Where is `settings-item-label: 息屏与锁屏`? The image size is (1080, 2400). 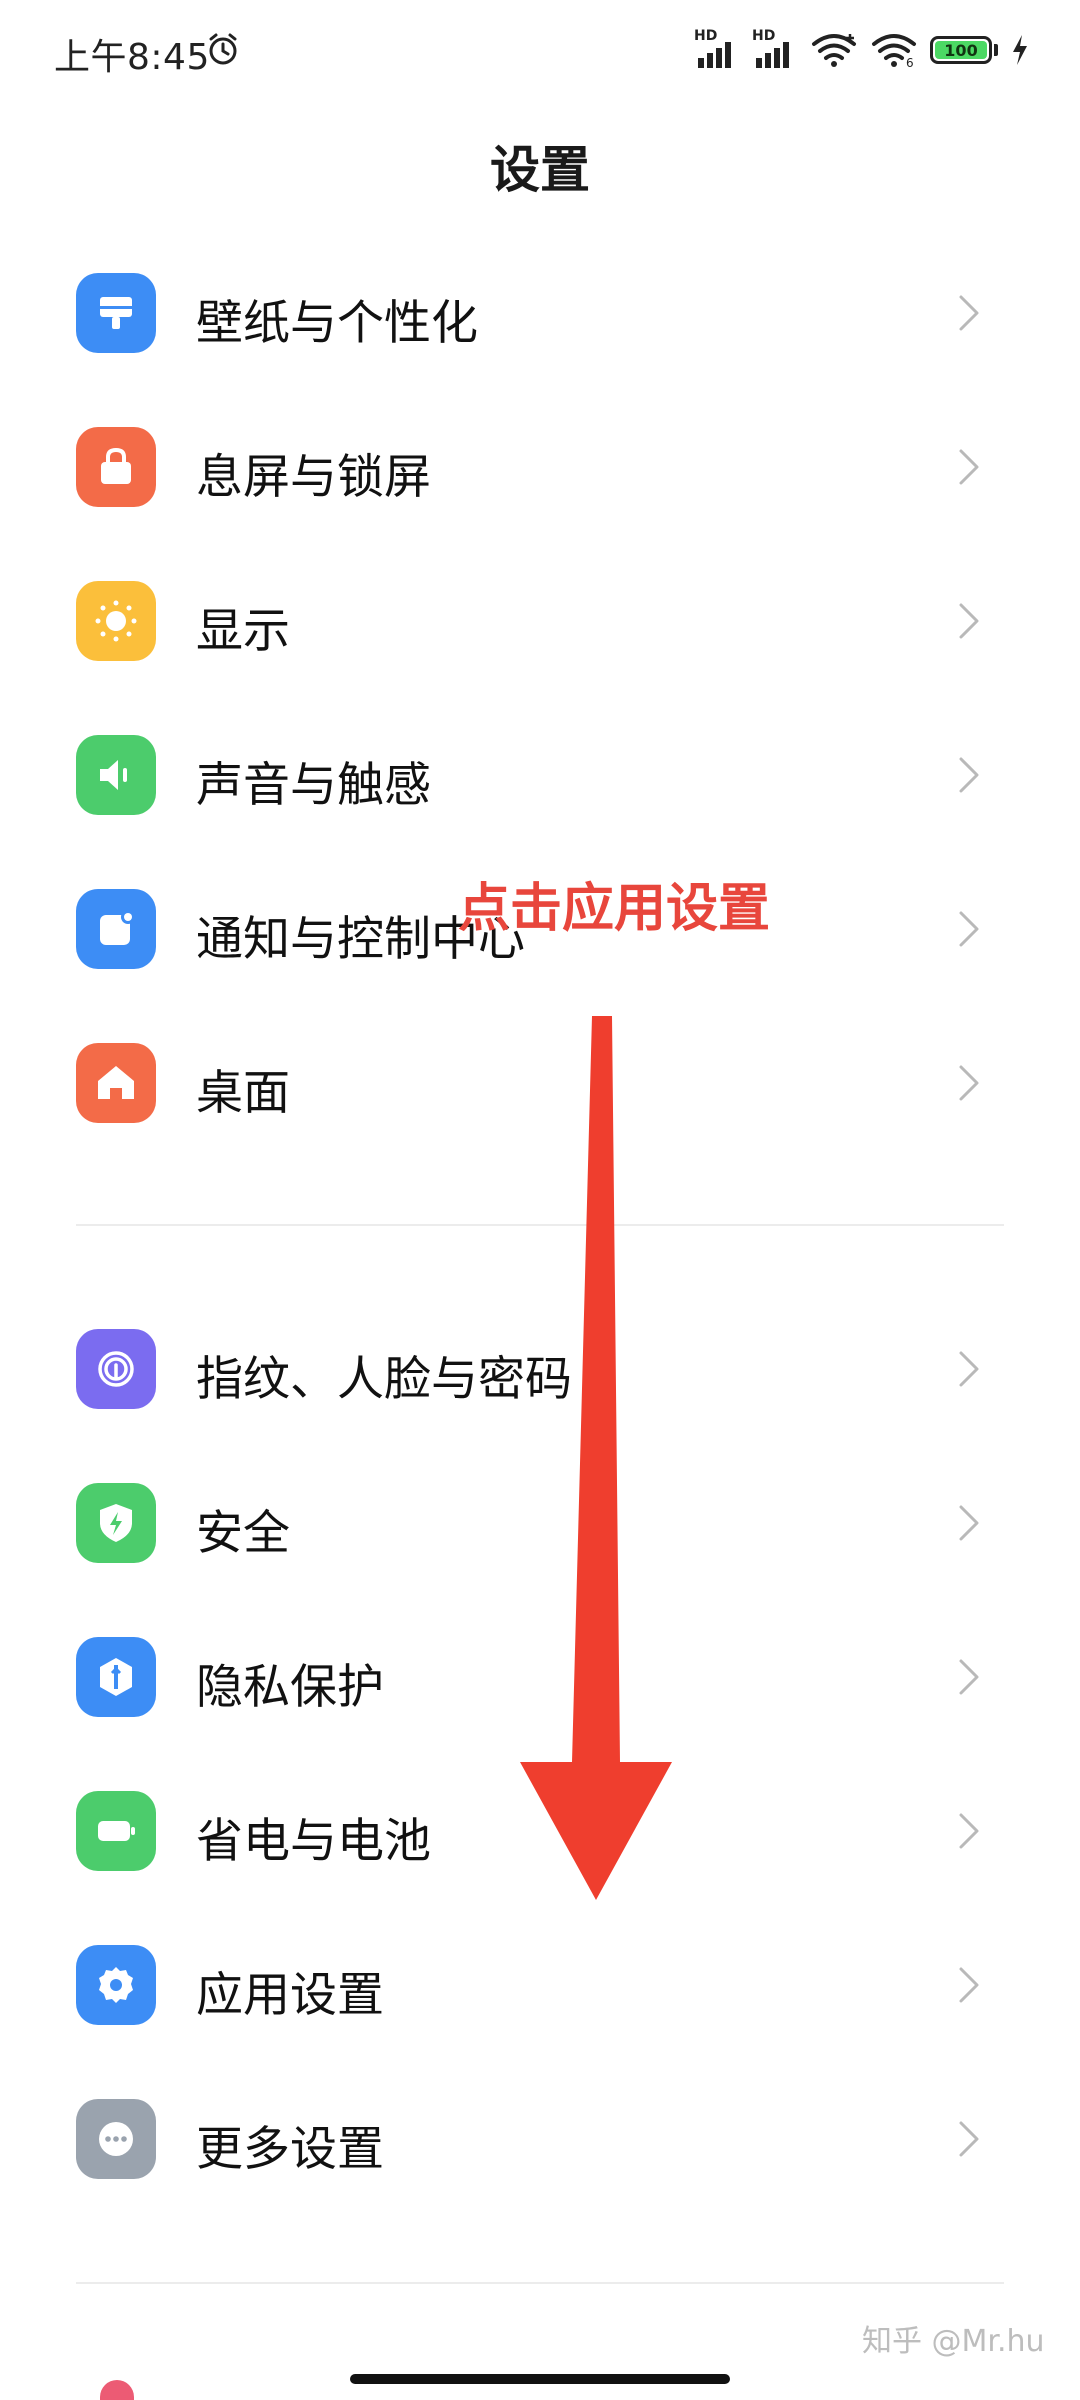 settings-item-label: 息屏与锁屏 is located at coordinates (313, 477).